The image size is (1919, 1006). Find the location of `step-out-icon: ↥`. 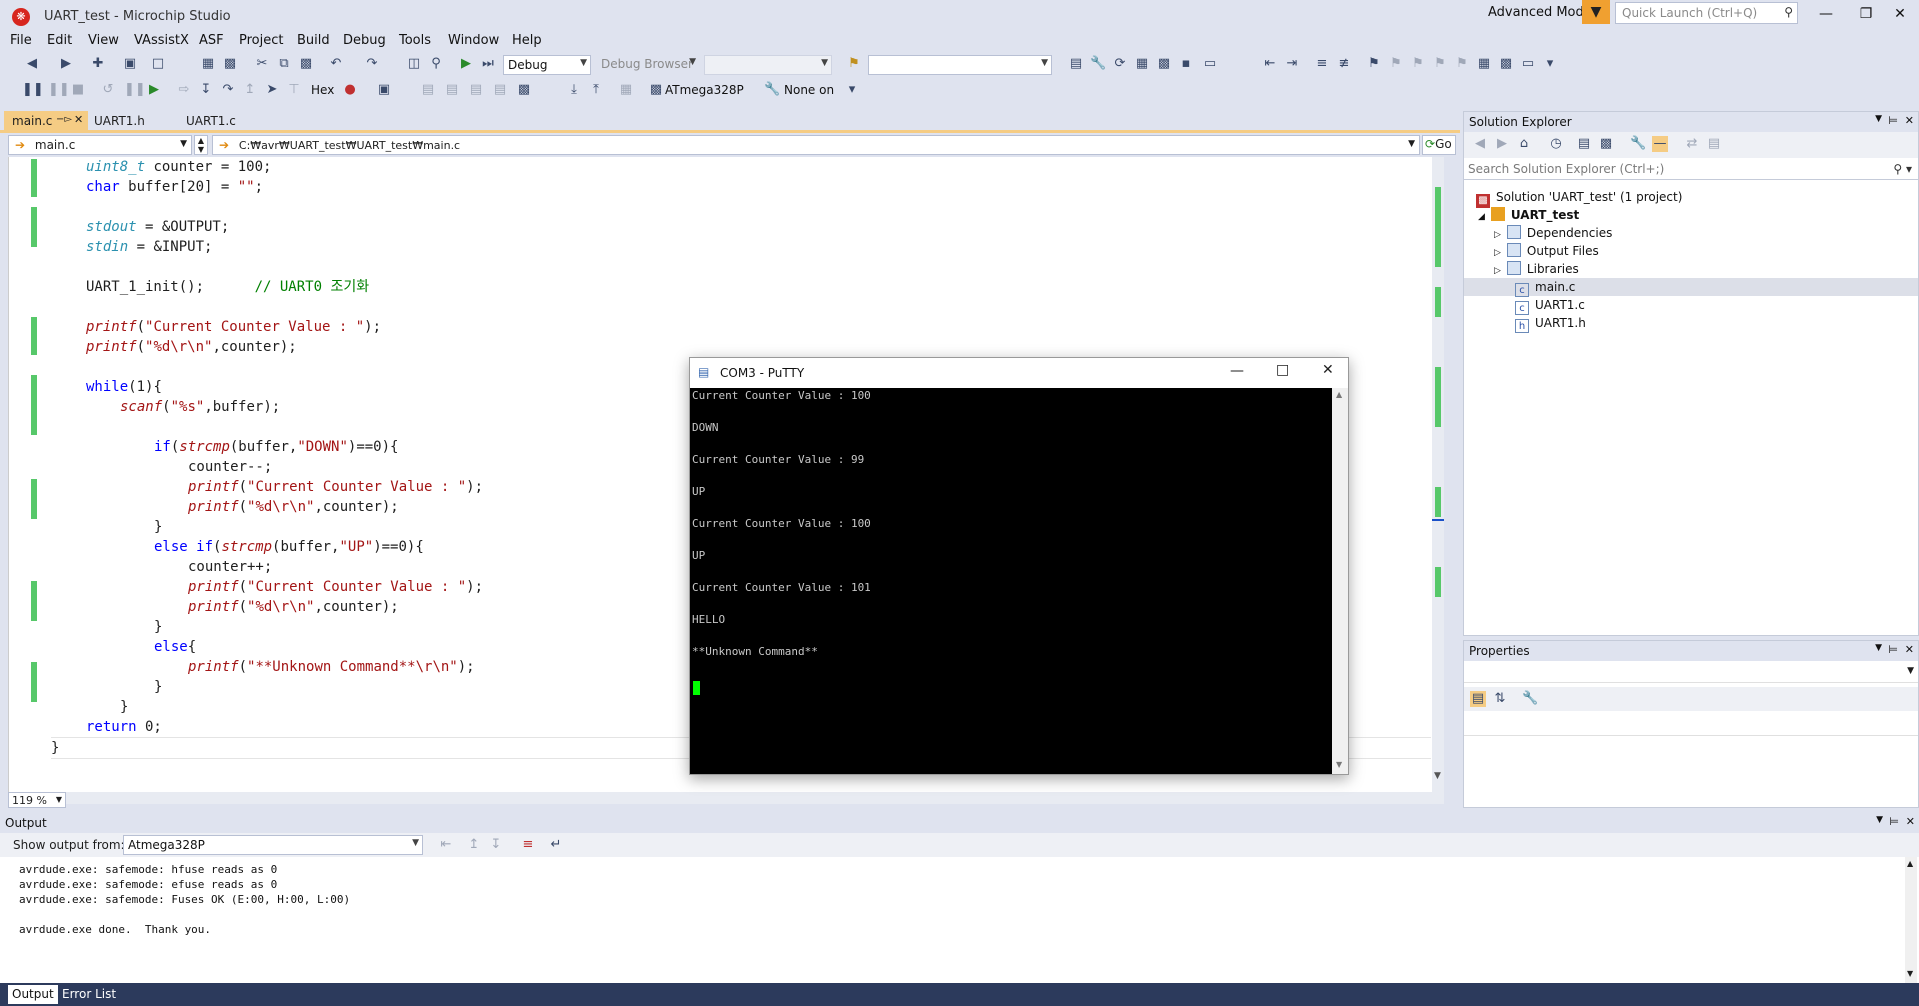

step-out-icon: ↥ is located at coordinates (250, 90).